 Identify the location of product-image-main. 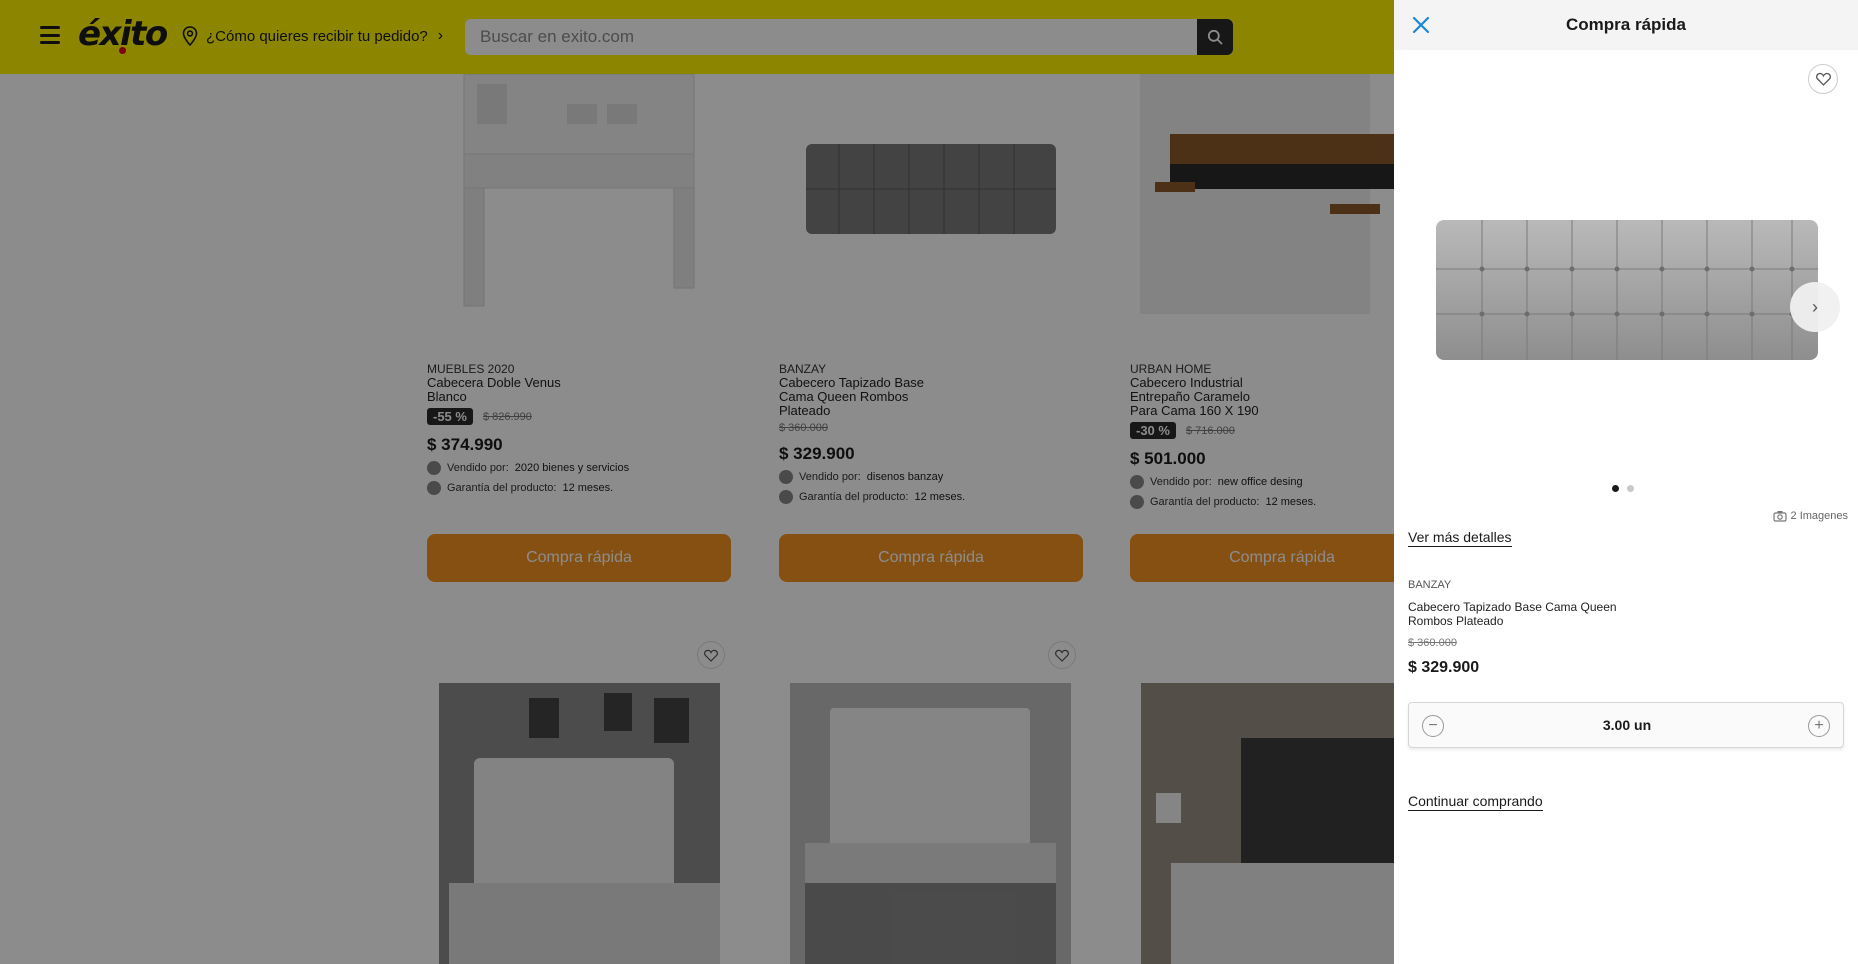
(1627, 290).